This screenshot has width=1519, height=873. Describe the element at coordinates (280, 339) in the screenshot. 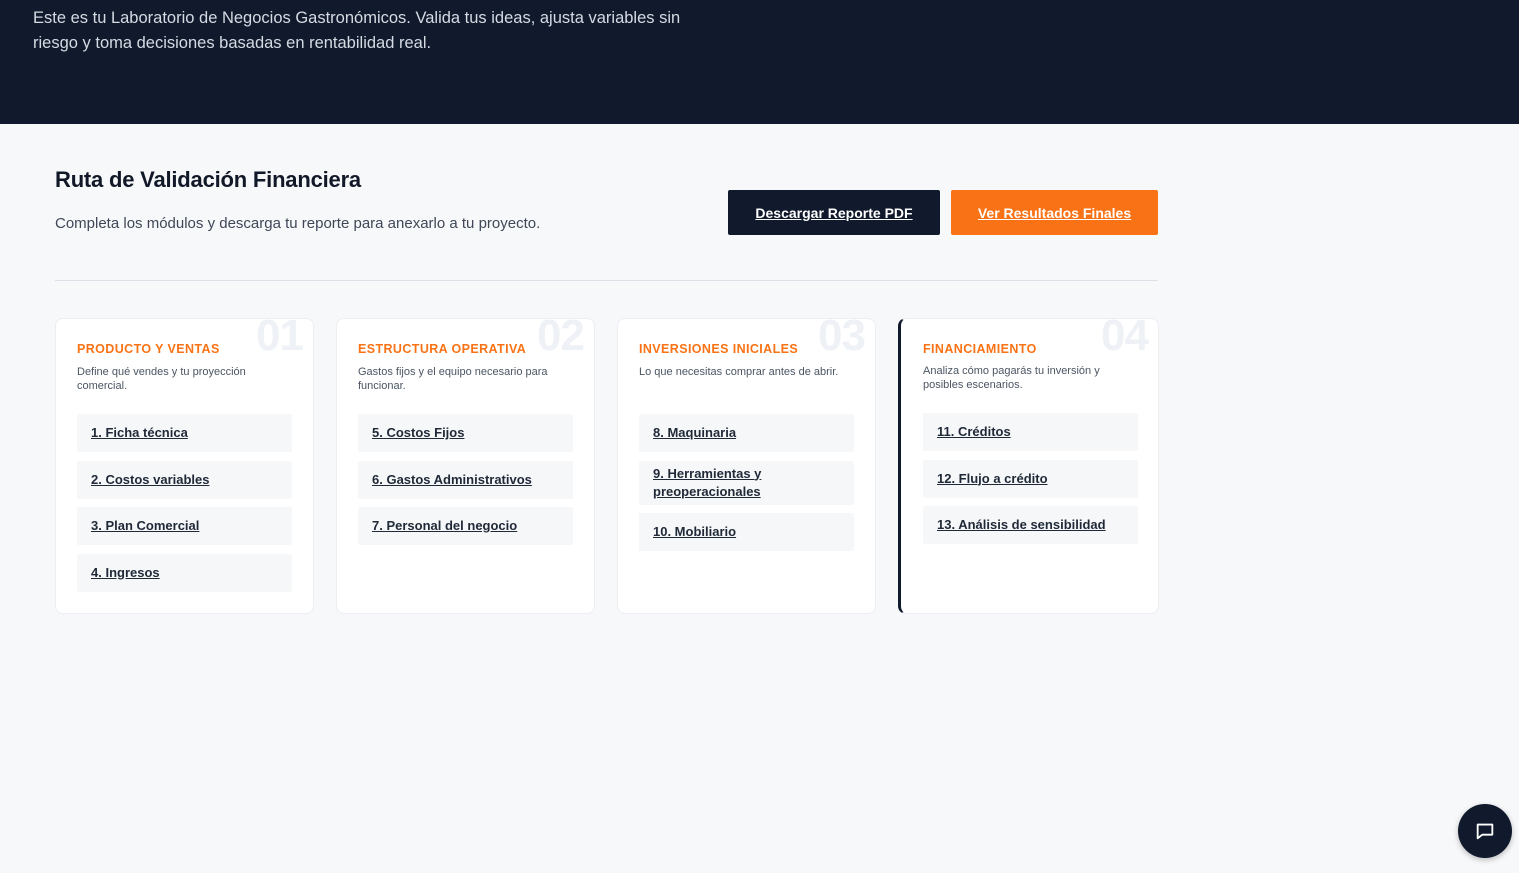

I see `module-number: 01` at that location.